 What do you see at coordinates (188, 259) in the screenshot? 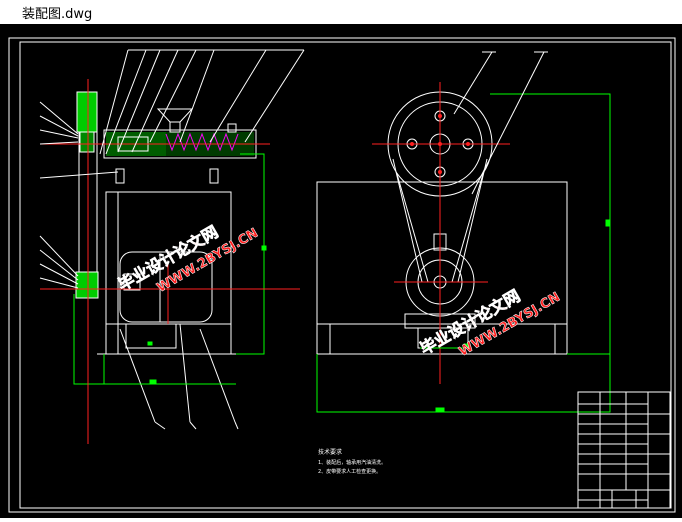
I see `watermark-left: 毕业设计论文网 WWW.2BYSJ.CN` at bounding box center [188, 259].